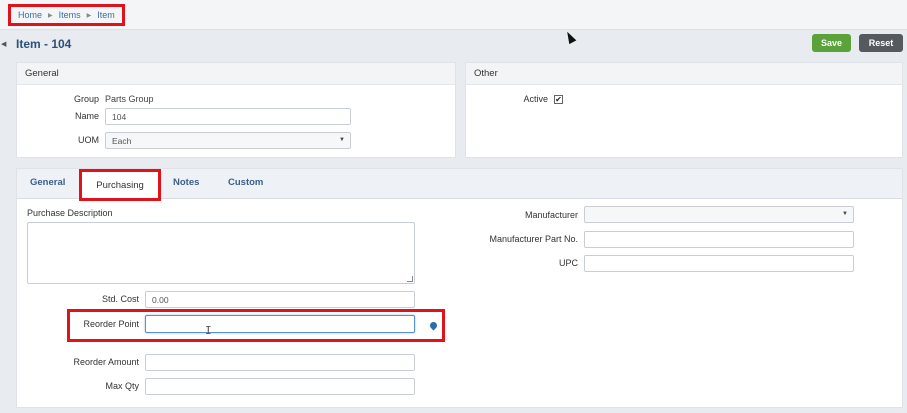  What do you see at coordinates (719, 239) in the screenshot?
I see `manufacturer-part-input` at bounding box center [719, 239].